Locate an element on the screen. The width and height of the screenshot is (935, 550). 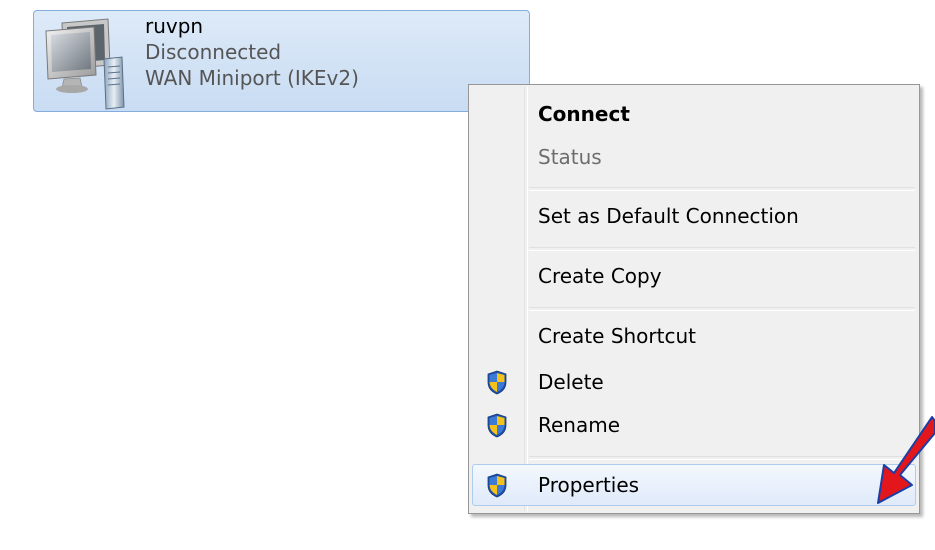
connection-status: Disconnected is located at coordinates (213, 52).